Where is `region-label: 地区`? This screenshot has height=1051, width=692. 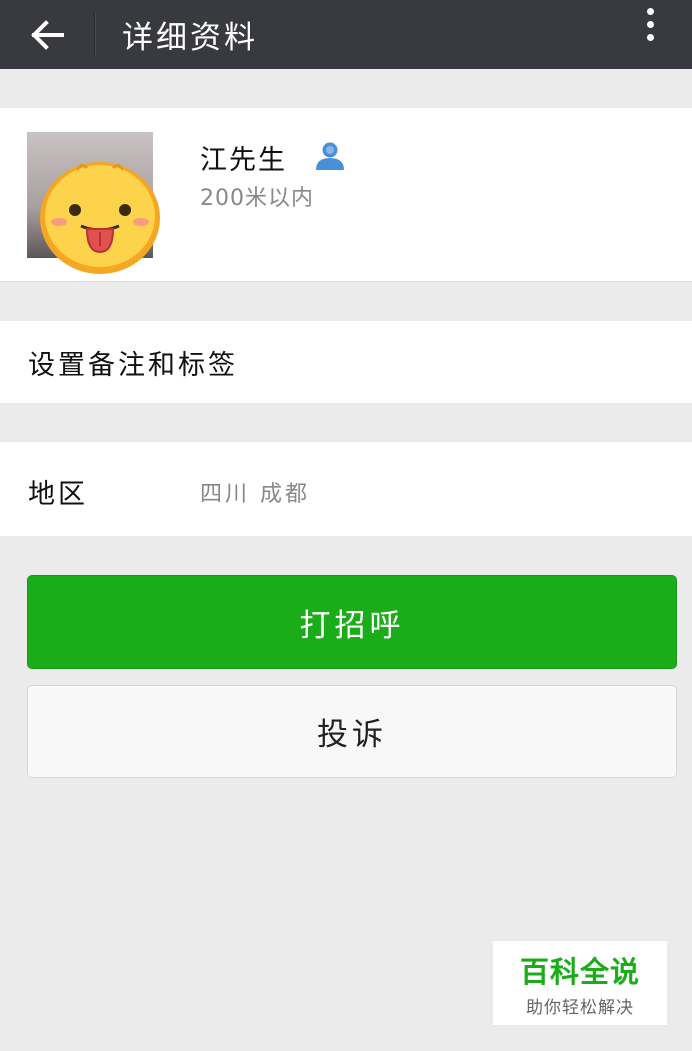 region-label: 地区 is located at coordinates (58, 494).